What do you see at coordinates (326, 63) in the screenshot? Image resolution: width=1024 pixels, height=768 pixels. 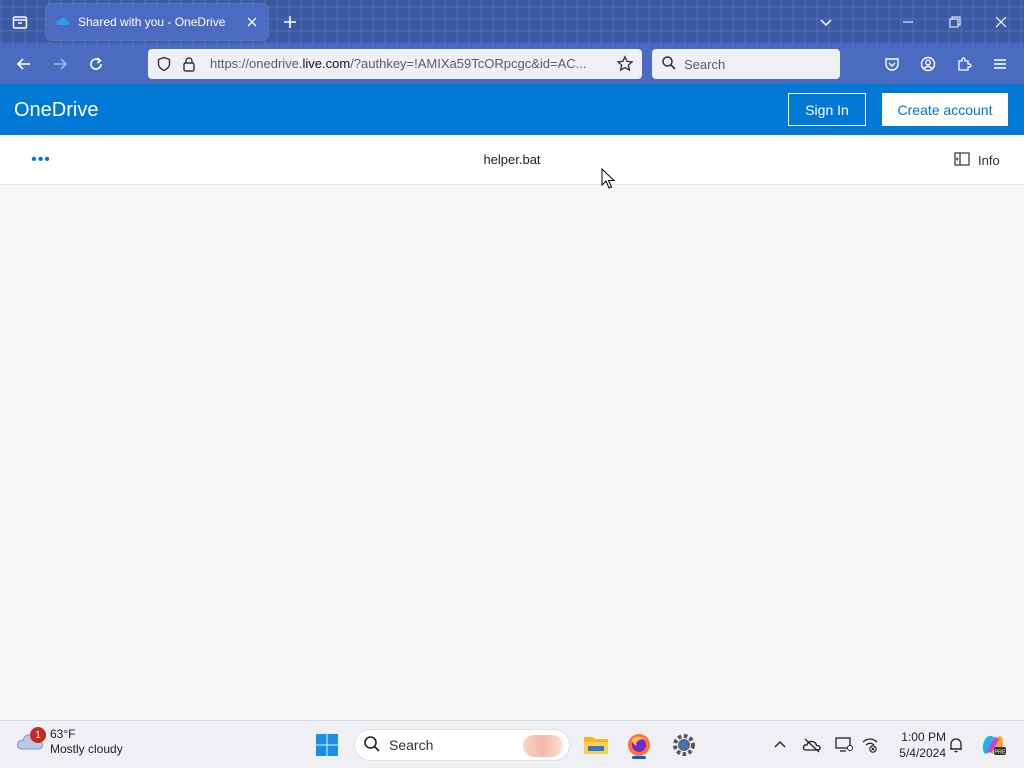 I see `url-domain: live.com` at bounding box center [326, 63].